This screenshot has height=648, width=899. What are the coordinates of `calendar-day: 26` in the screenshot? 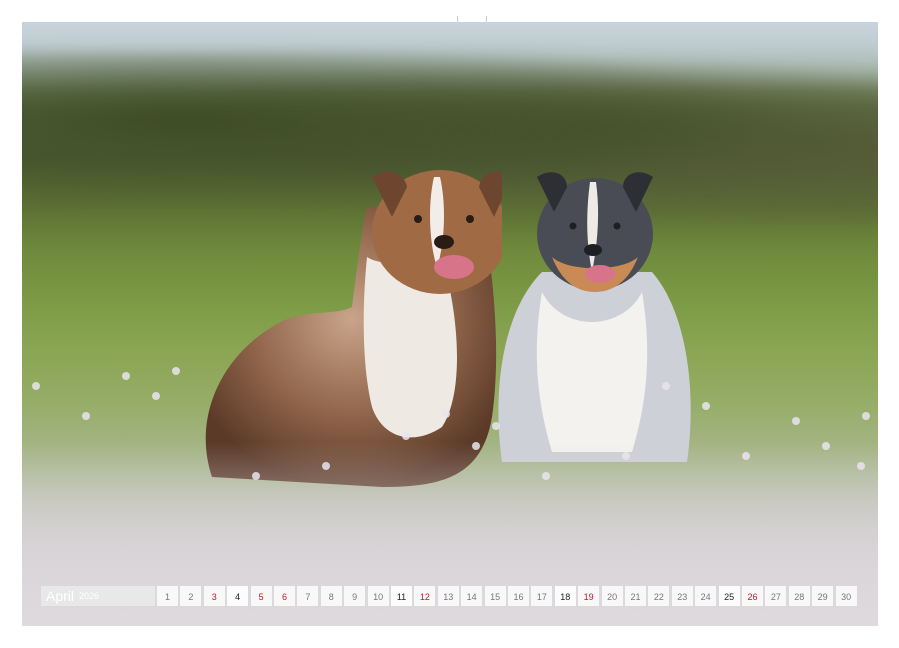 It's located at (752, 596).